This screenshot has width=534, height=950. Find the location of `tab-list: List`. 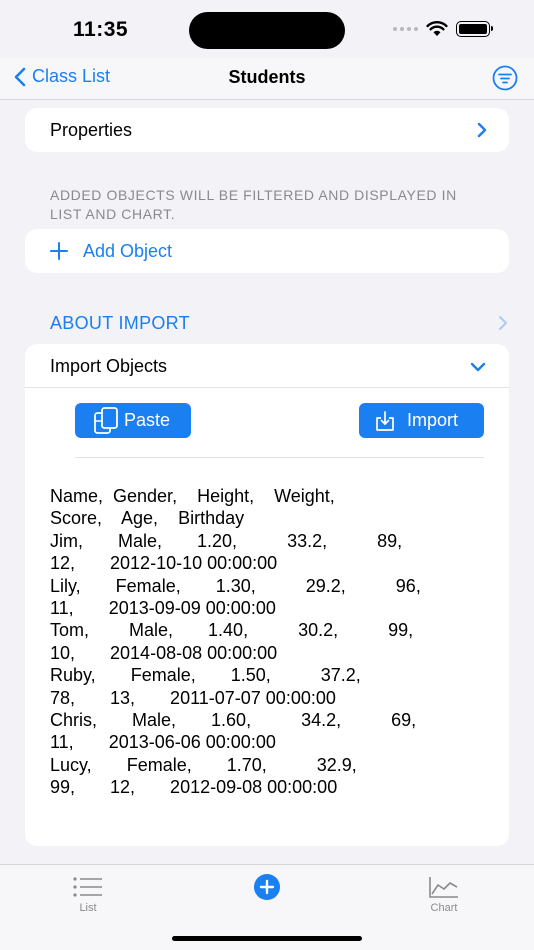

tab-list: List is located at coordinates (88, 894).